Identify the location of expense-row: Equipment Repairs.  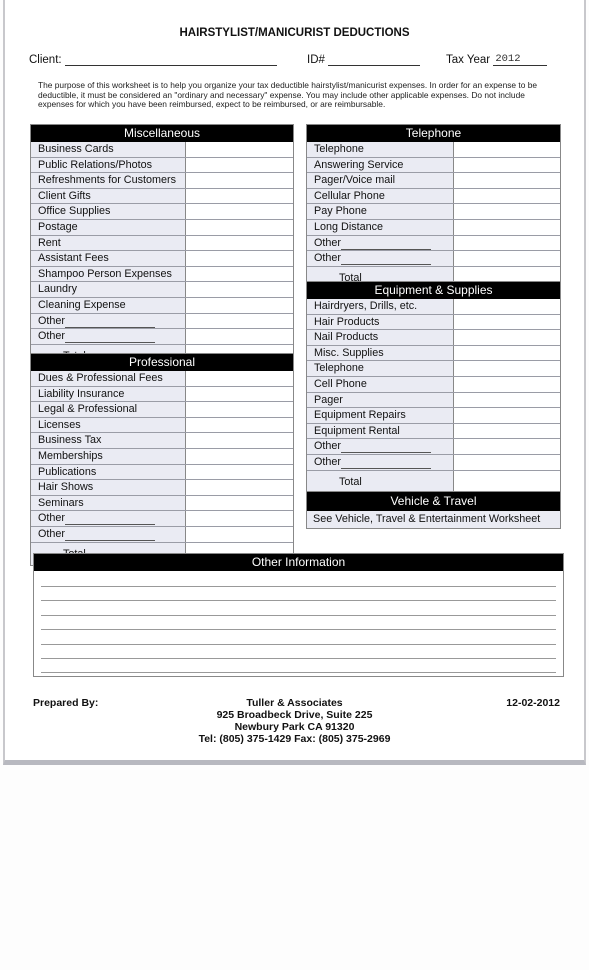
(433, 415).